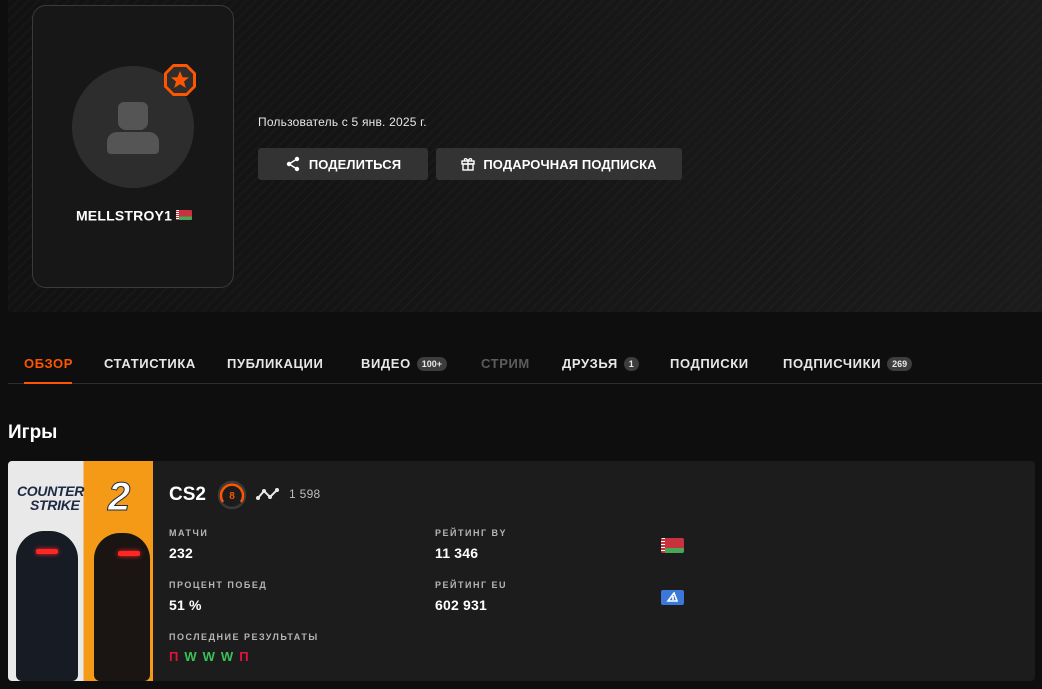 This screenshot has height=689, width=1042. Describe the element at coordinates (468, 164) in the screenshot. I see `gift-icon` at that location.